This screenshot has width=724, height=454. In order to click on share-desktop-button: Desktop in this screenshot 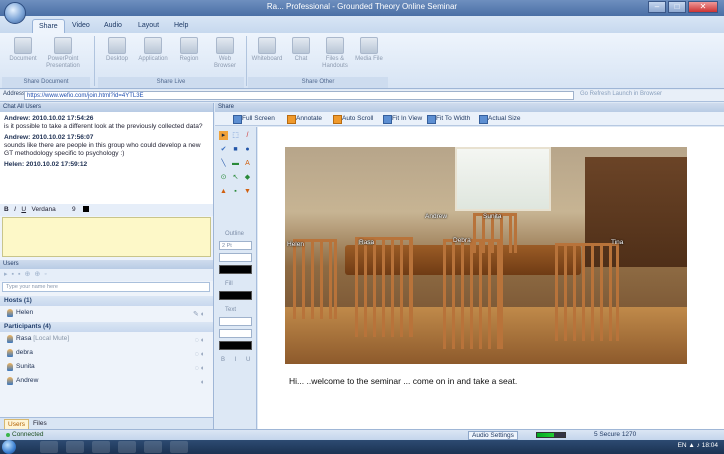, I will do `click(117, 50)`.